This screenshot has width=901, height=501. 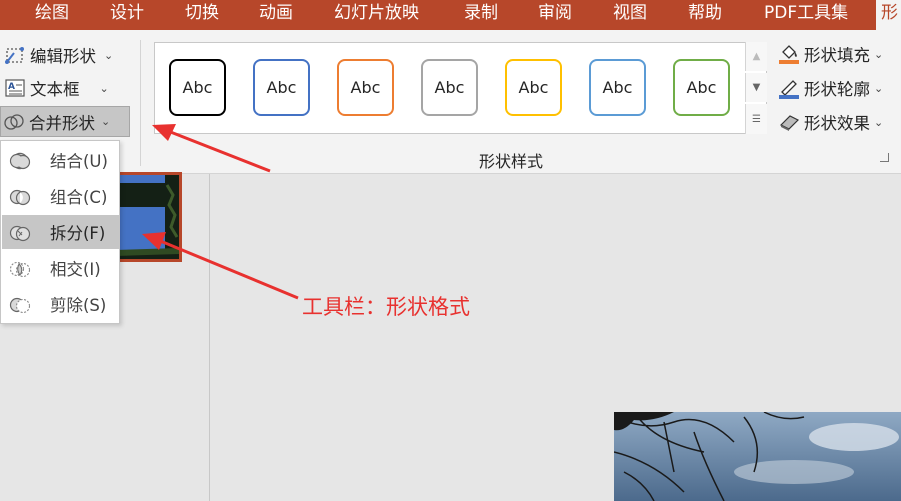 I want to click on tab-shape-format: 形, so click(x=888, y=15).